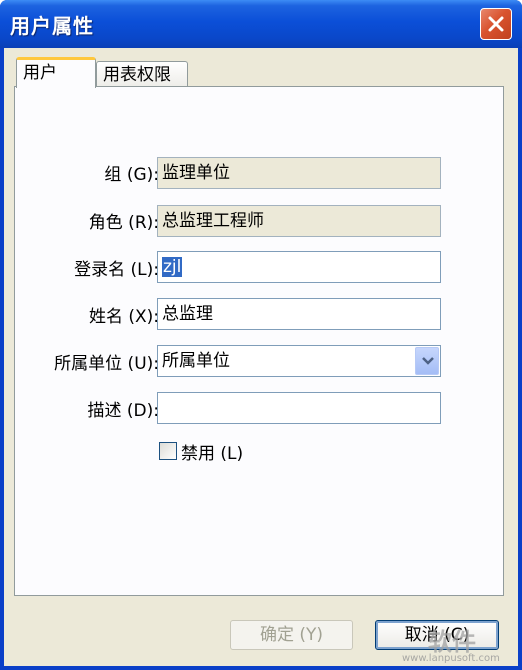  I want to click on watermark-text: 软件, so click(452, 642).